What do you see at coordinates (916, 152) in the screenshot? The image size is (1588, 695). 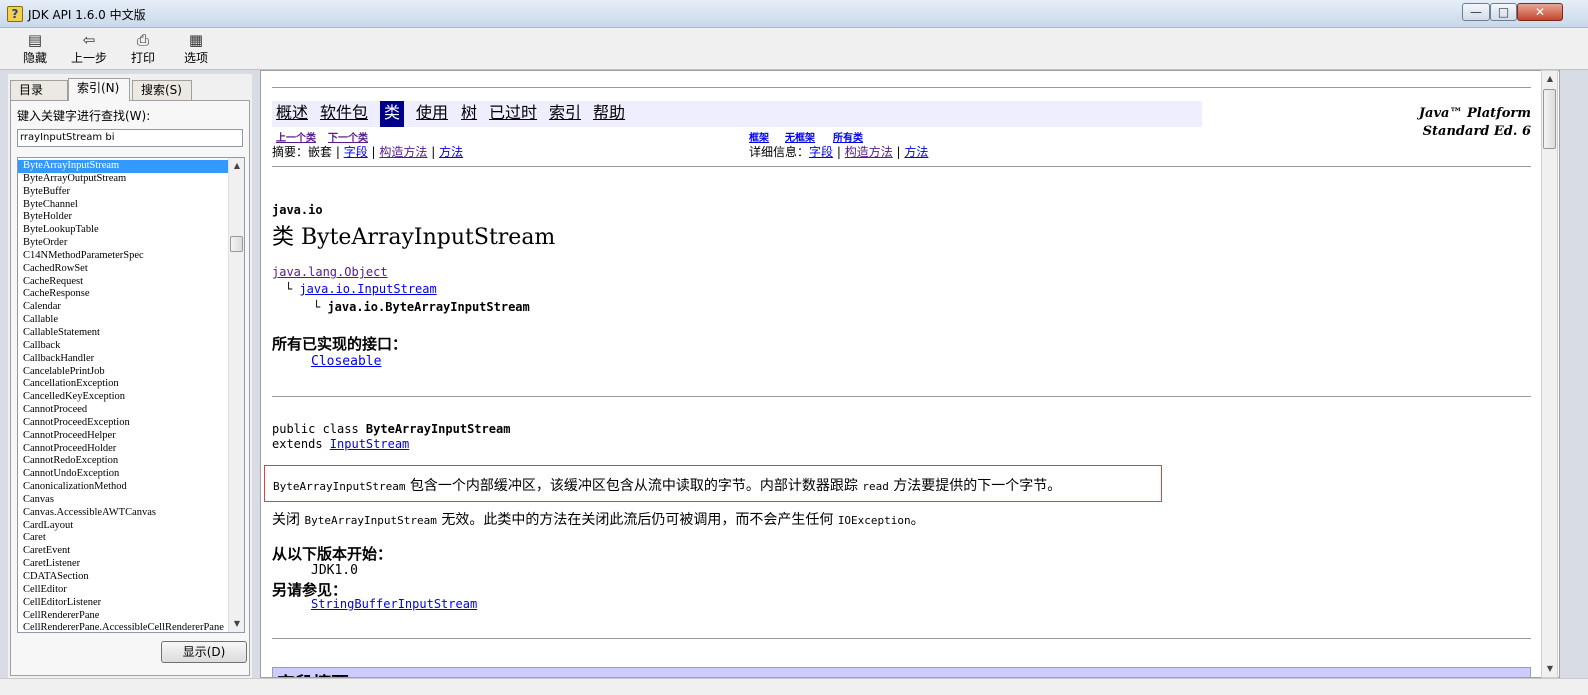 I see `detail-method-link: 方法` at bounding box center [916, 152].